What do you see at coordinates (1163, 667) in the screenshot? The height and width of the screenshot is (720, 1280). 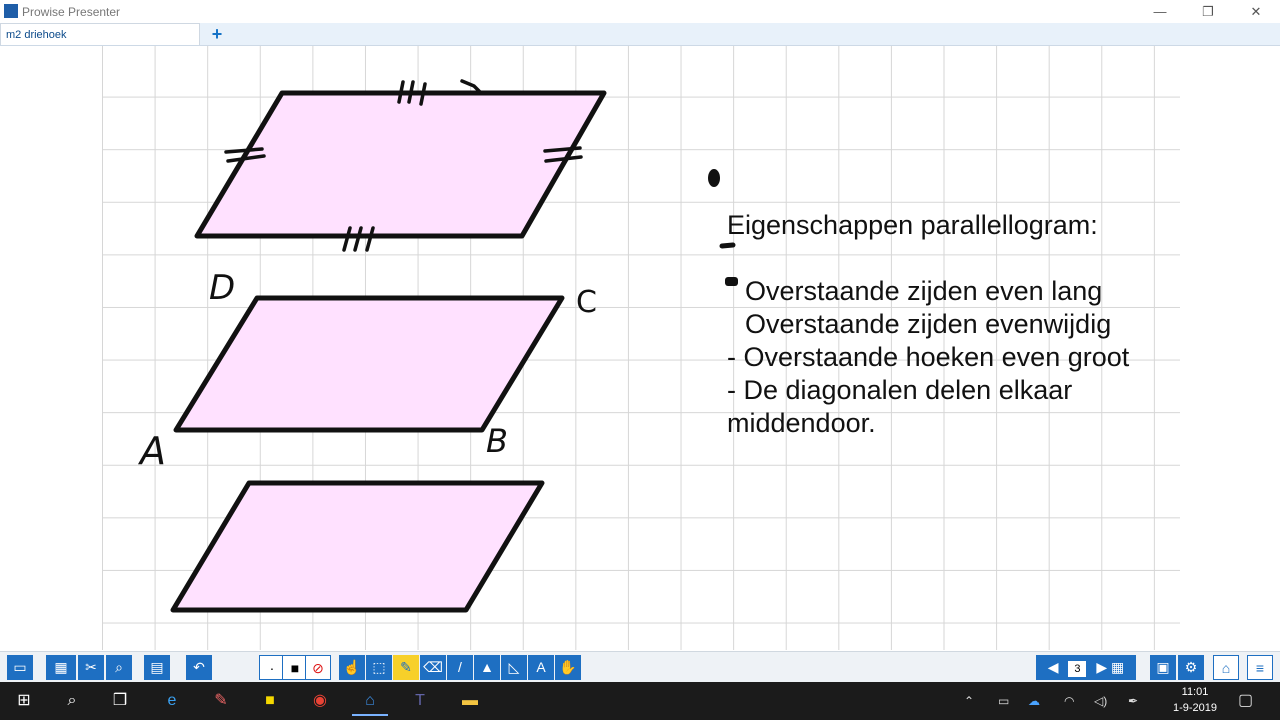 I see `screen-settings-icon: ▣` at bounding box center [1163, 667].